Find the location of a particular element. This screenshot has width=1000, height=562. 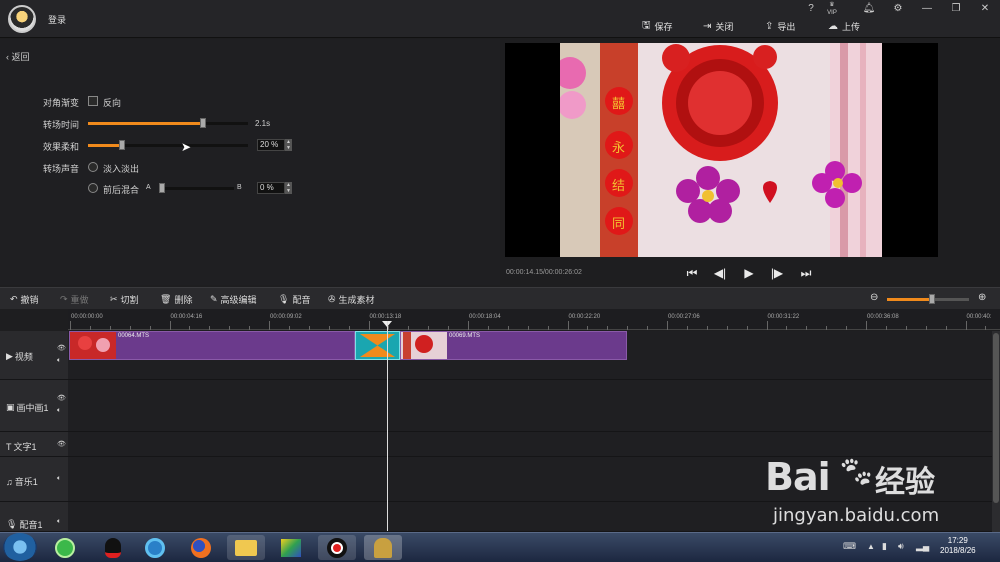

gear-icon: ⚙ is located at coordinates (898, 9).